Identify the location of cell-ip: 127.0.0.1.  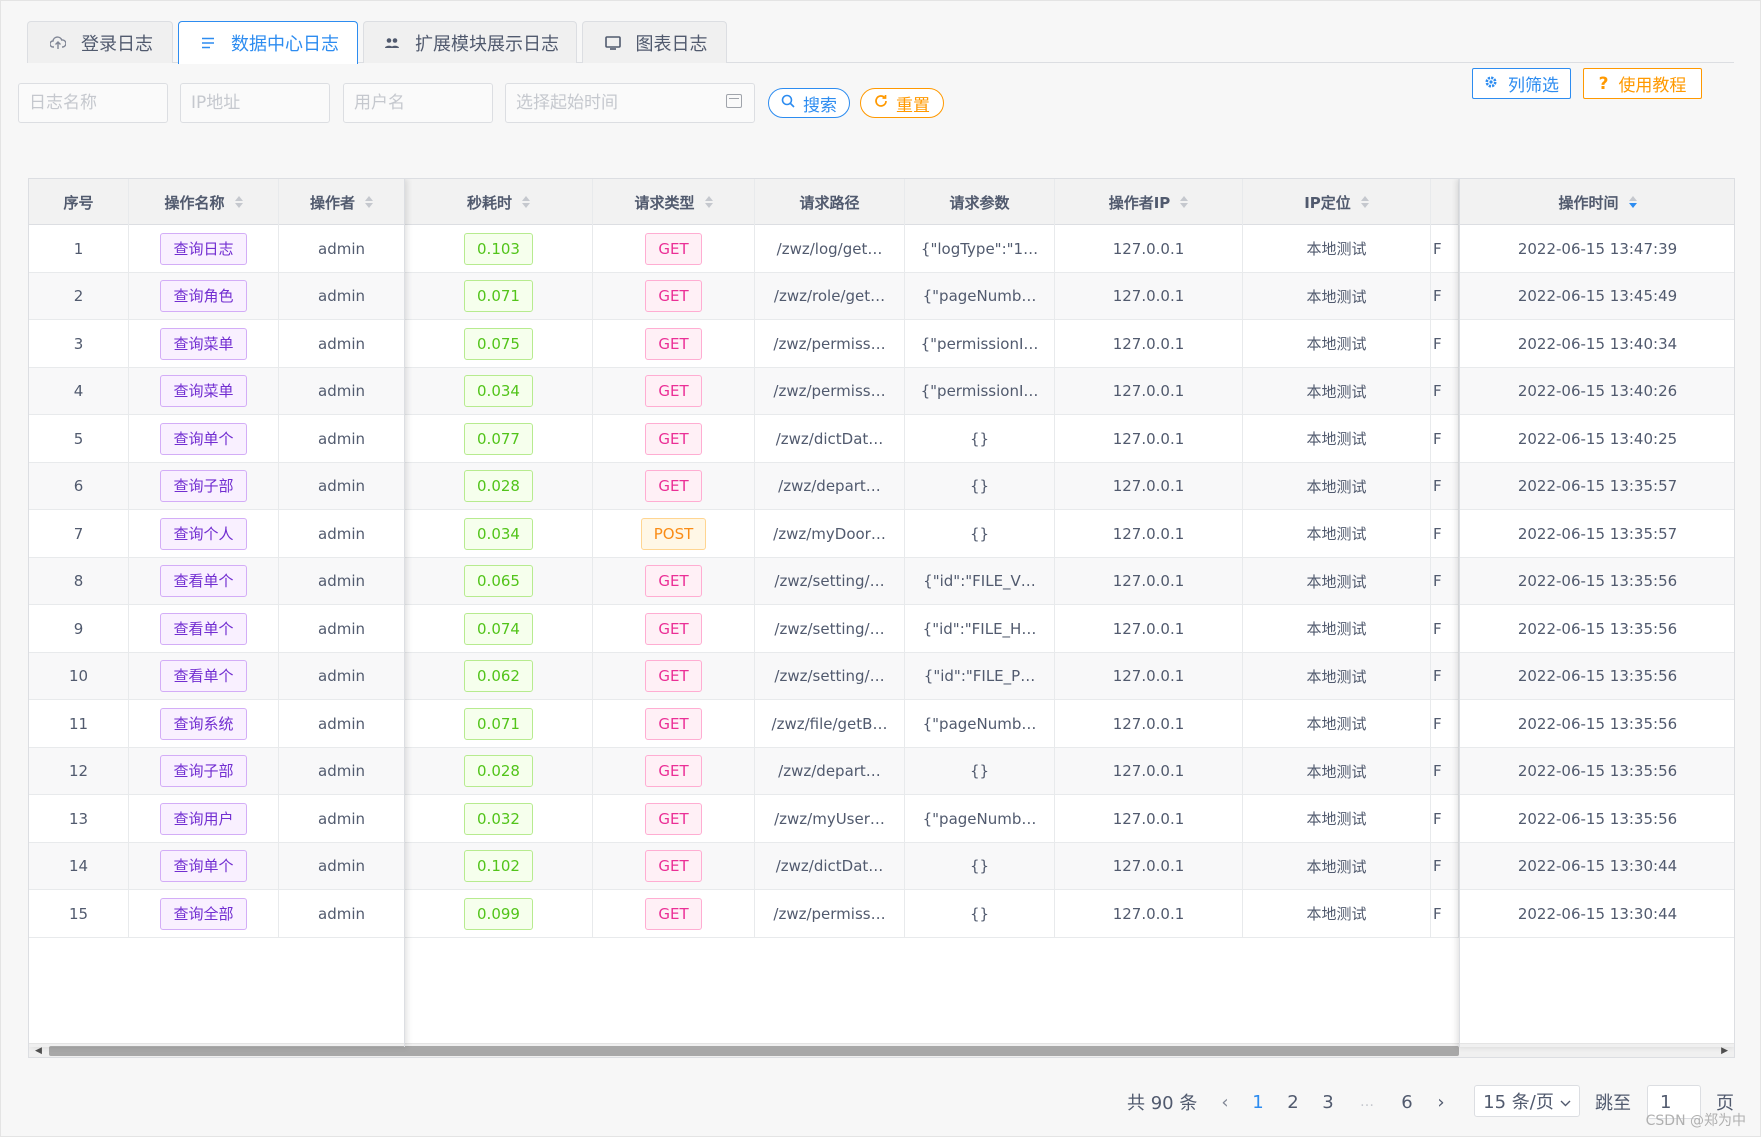
(1149, 486).